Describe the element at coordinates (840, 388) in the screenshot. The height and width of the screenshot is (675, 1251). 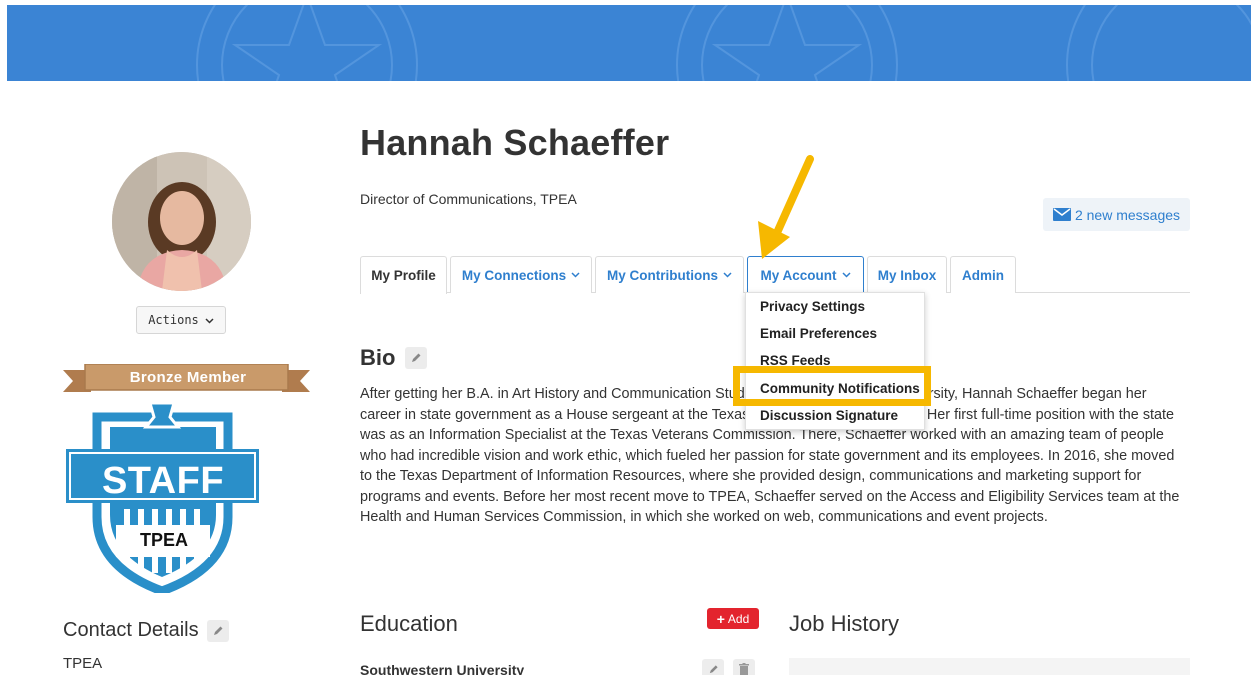
I see `menu-item-community-notifications: Community Notifications` at that location.